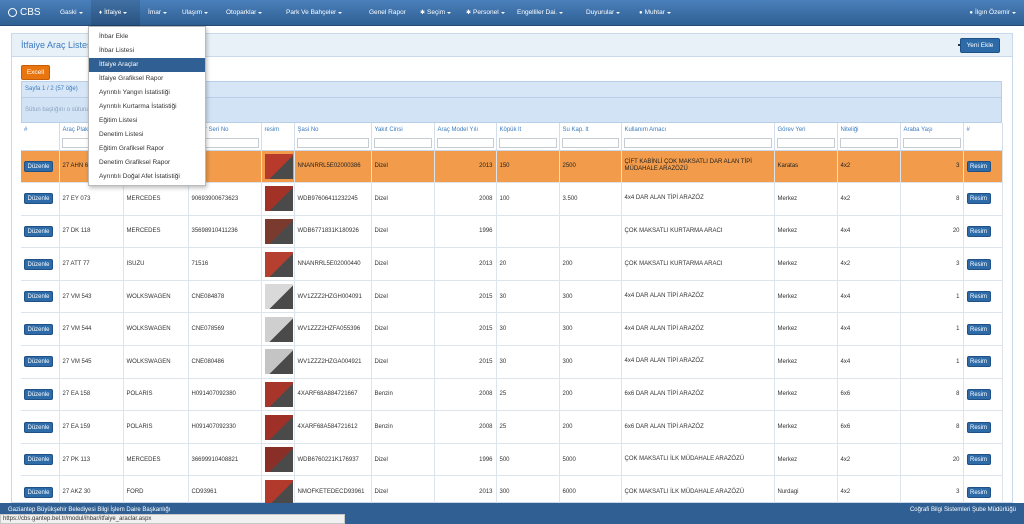  What do you see at coordinates (225, 232) in the screenshot?
I see `cell-motor: 35698910411236` at bounding box center [225, 232].